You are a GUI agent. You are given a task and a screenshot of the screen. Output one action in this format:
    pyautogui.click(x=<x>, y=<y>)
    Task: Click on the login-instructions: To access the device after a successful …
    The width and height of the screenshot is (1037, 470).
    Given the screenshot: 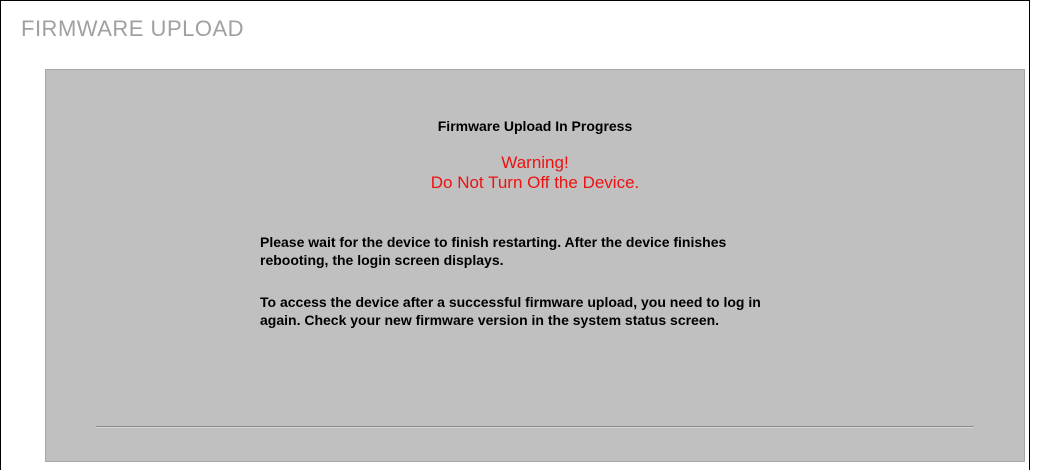 What is the action you would take?
    pyautogui.click(x=510, y=311)
    